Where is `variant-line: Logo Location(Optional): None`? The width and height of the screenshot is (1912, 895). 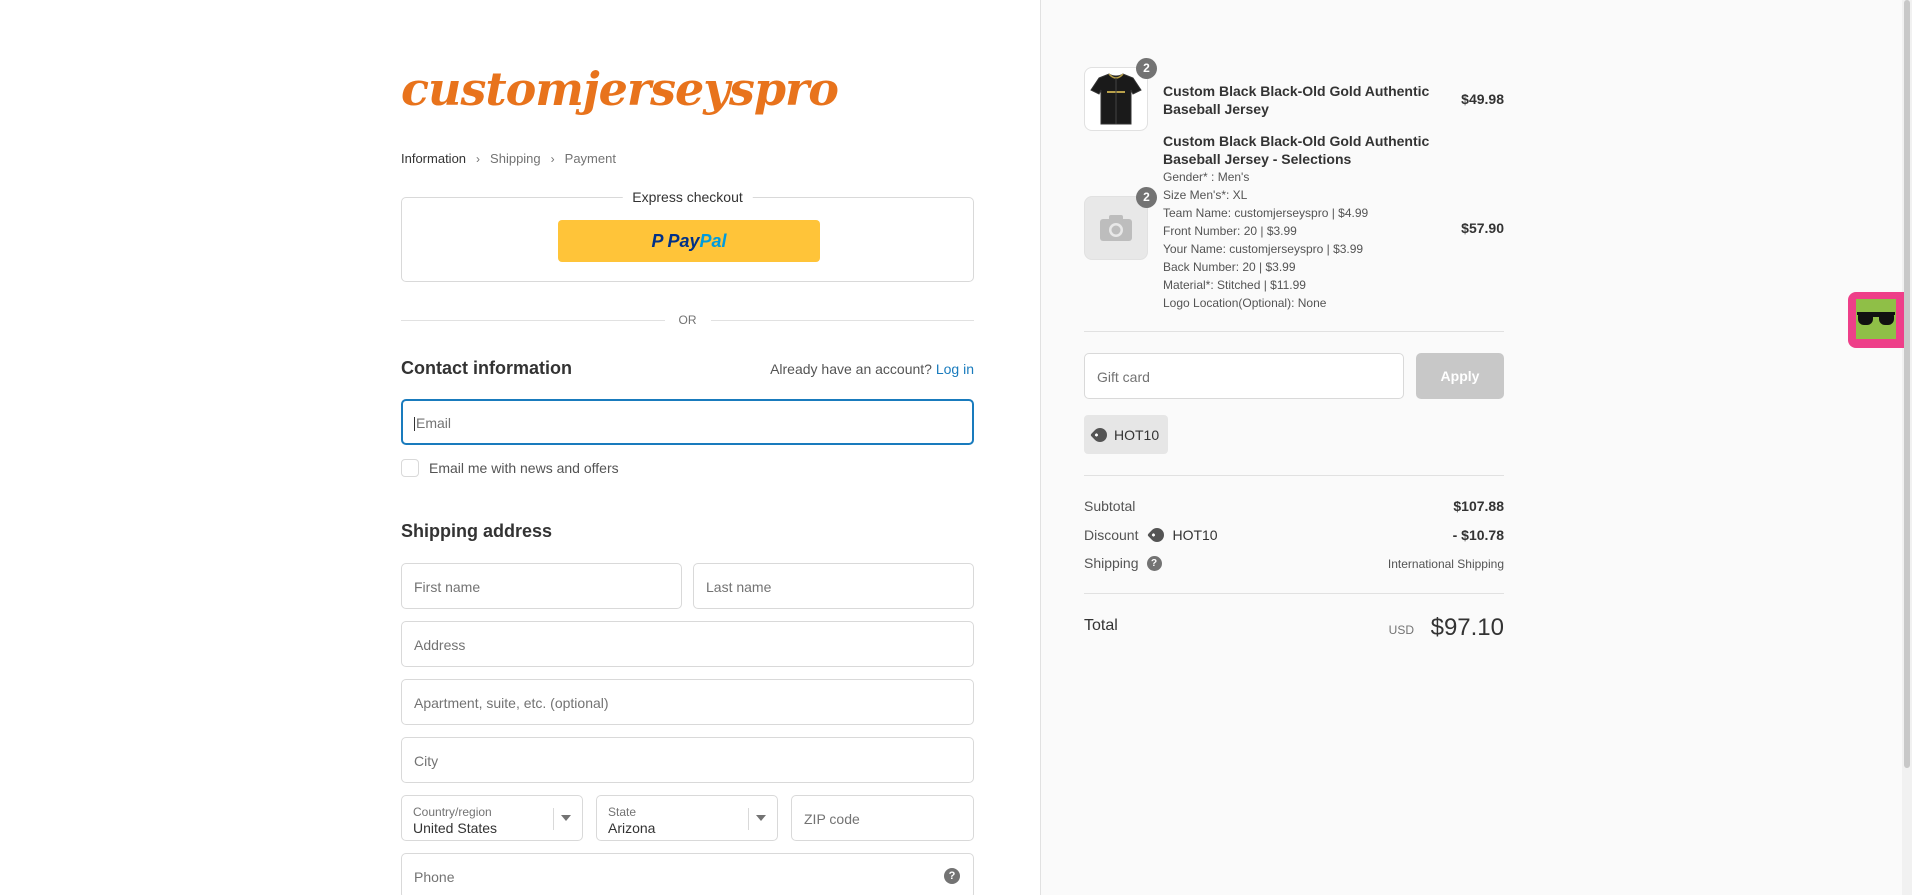
variant-line: Logo Location(Optional): None is located at coordinates (1245, 303).